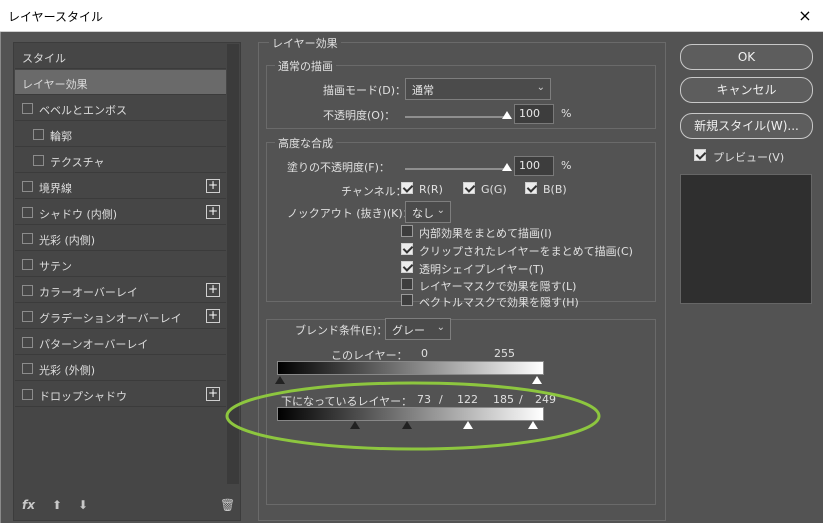 This screenshot has width=823, height=523. I want to click on style-list-item-label: テクスチャ, so click(77, 162).